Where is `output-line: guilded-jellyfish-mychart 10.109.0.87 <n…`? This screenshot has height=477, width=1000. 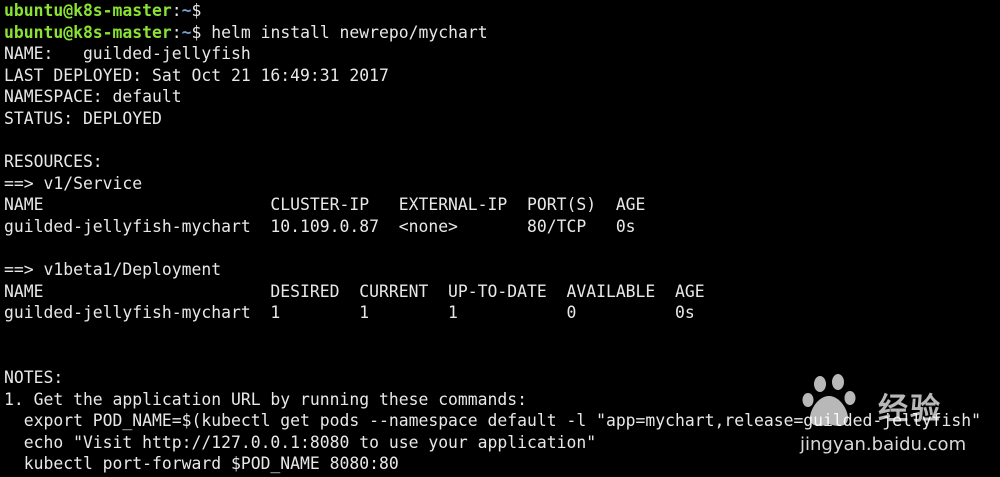 output-line: guilded-jellyfish-mychart 10.109.0.87 <n… is located at coordinates (320, 226).